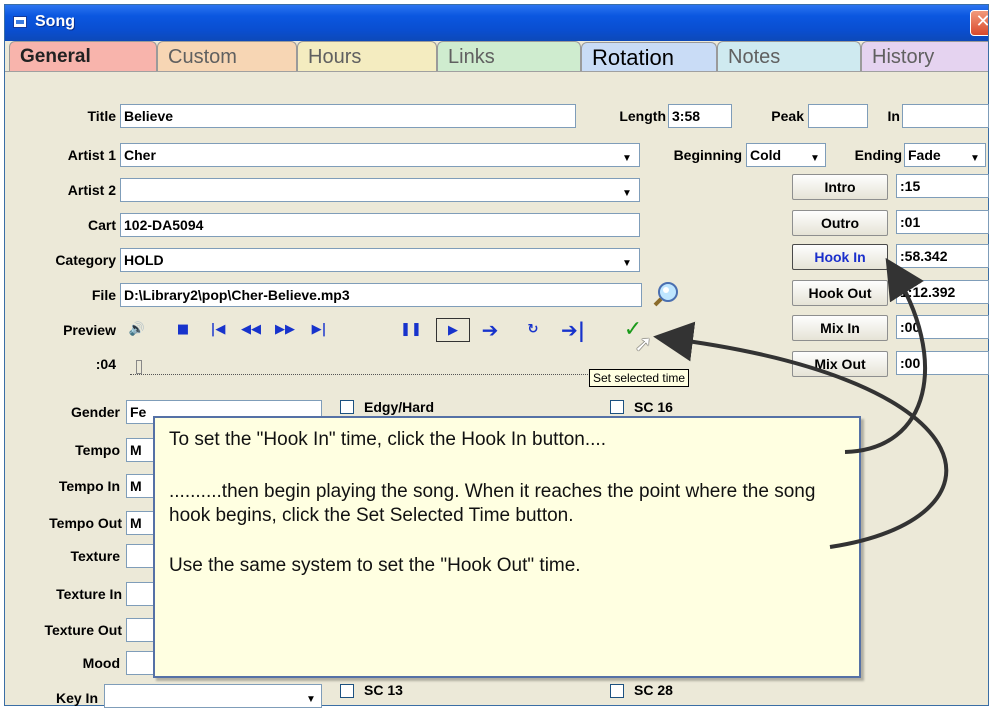  What do you see at coordinates (227, 56) in the screenshot?
I see `tab-custom: Custom` at bounding box center [227, 56].